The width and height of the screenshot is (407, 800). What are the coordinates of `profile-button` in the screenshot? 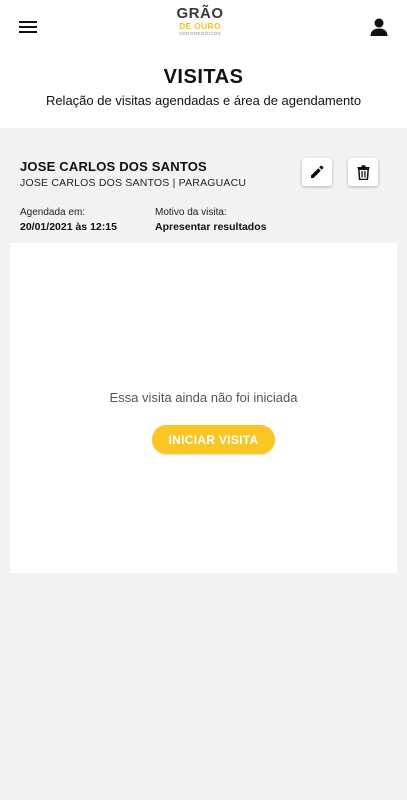 It's located at (379, 27).